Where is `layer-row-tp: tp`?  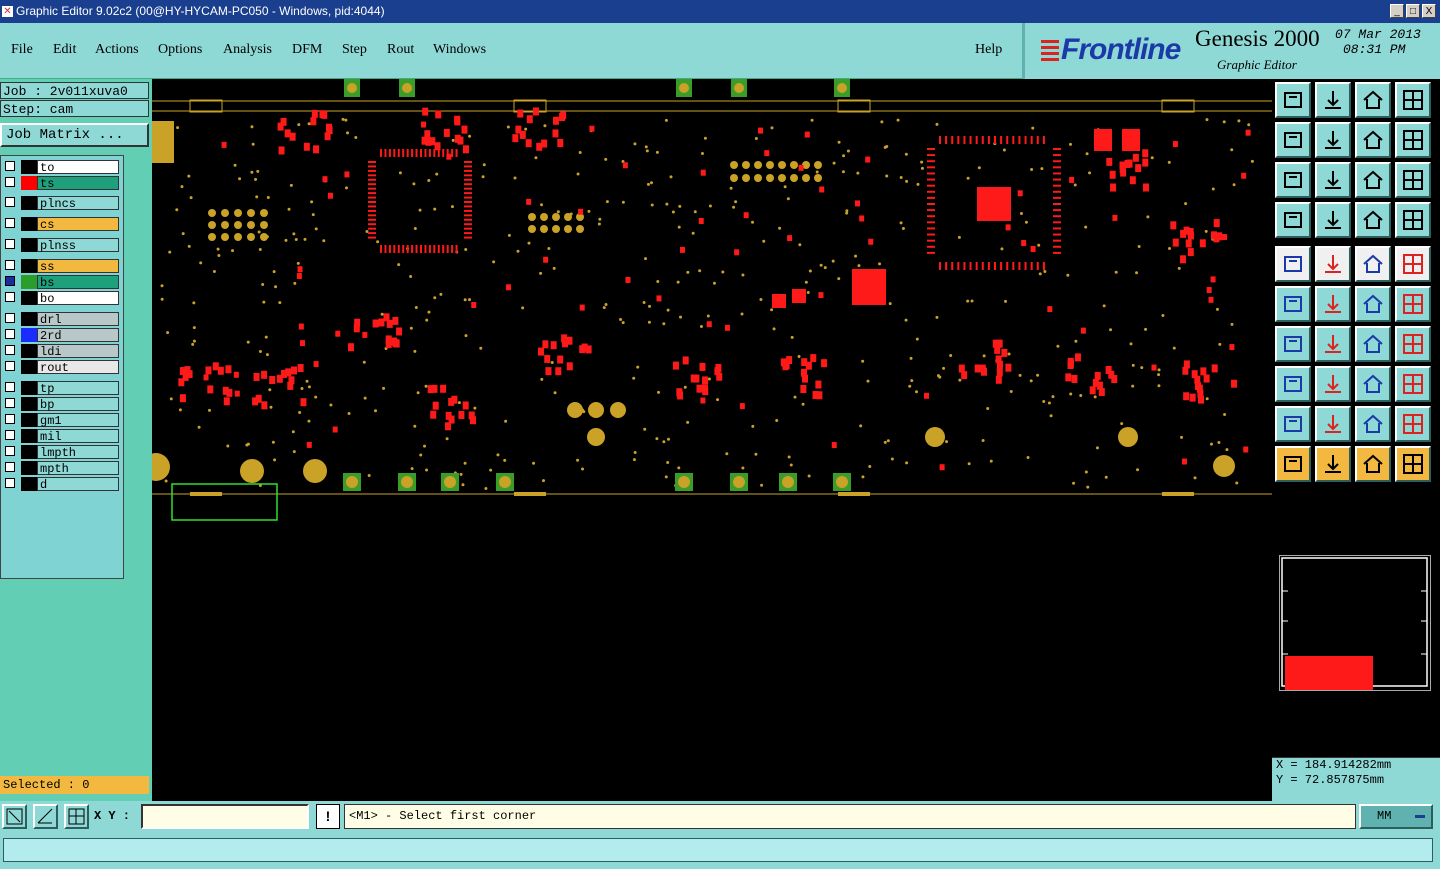
layer-row-tp: tp is located at coordinates (62, 388).